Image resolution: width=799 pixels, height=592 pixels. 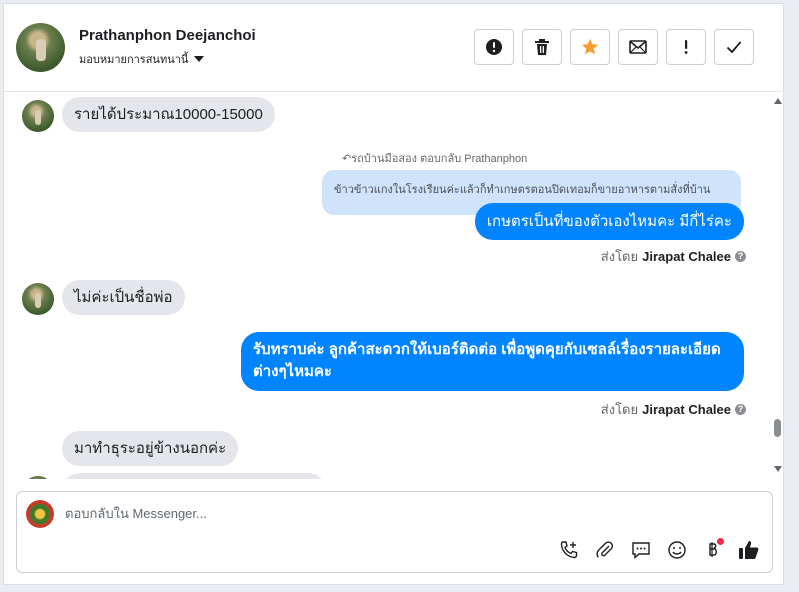 What do you see at coordinates (347, 159) in the screenshot?
I see `reply-icon: ↶` at bounding box center [347, 159].